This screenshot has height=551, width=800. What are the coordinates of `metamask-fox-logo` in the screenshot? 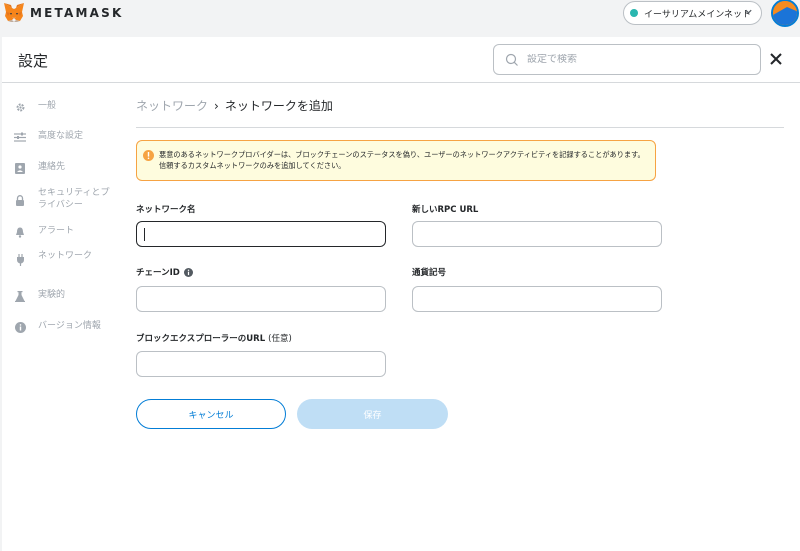 It's located at (14, 12).